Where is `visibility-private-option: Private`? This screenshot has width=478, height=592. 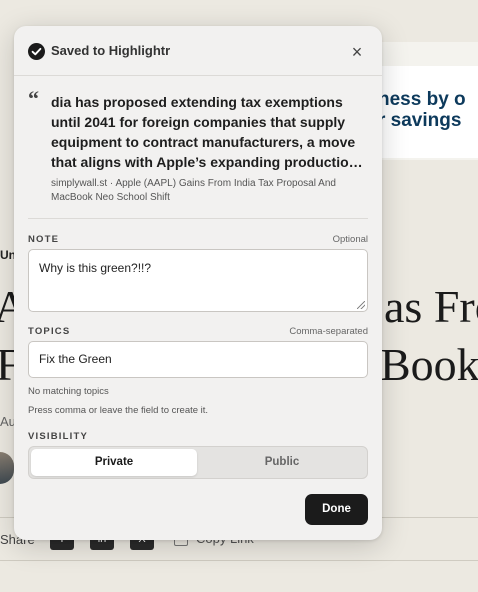 visibility-private-option: Private is located at coordinates (114, 462).